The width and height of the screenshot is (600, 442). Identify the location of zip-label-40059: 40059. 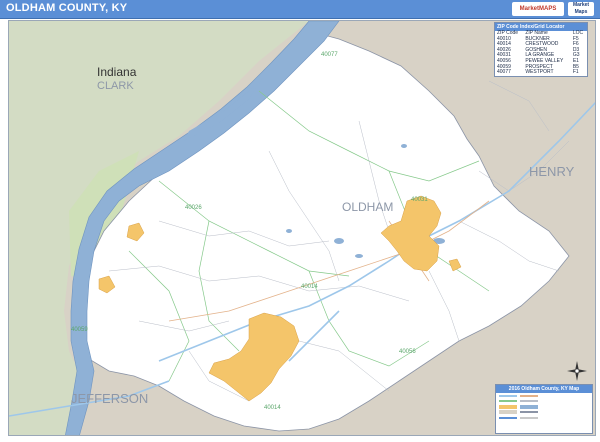
(79, 330).